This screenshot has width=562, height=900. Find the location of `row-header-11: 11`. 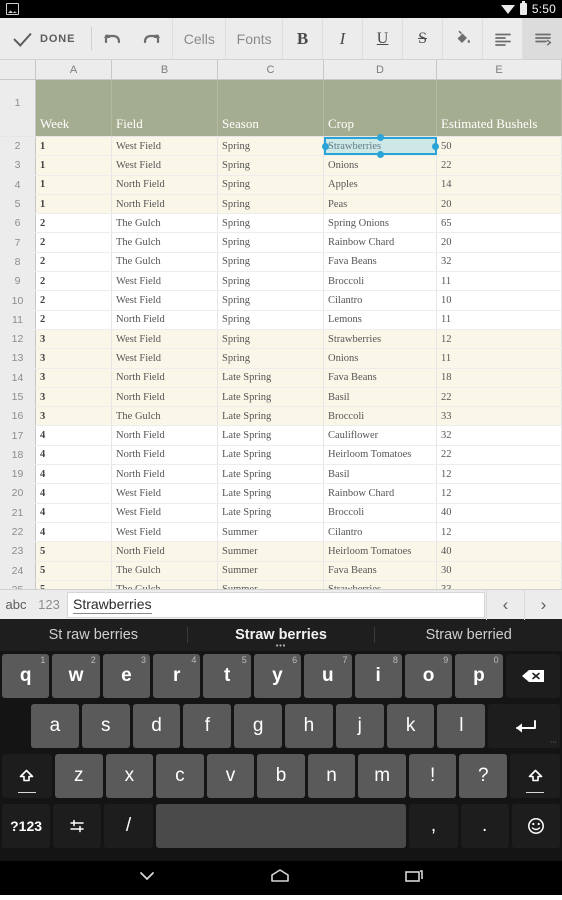

row-header-11: 11 is located at coordinates (18, 319).